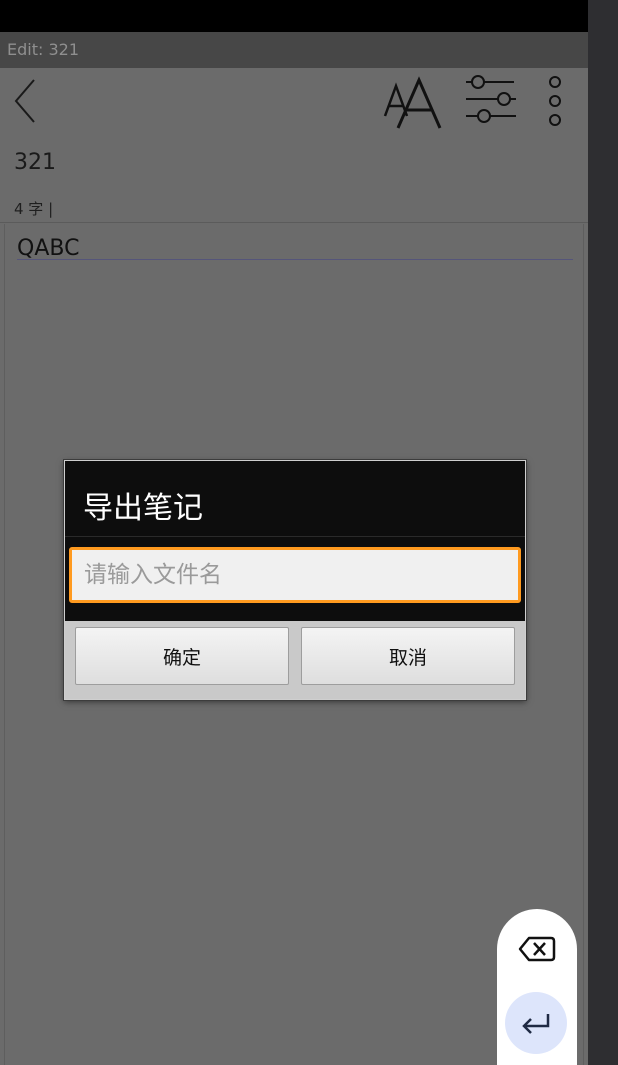 The image size is (618, 1065). Describe the element at coordinates (34, 209) in the screenshot. I see `word-count: 4 字 |` at that location.